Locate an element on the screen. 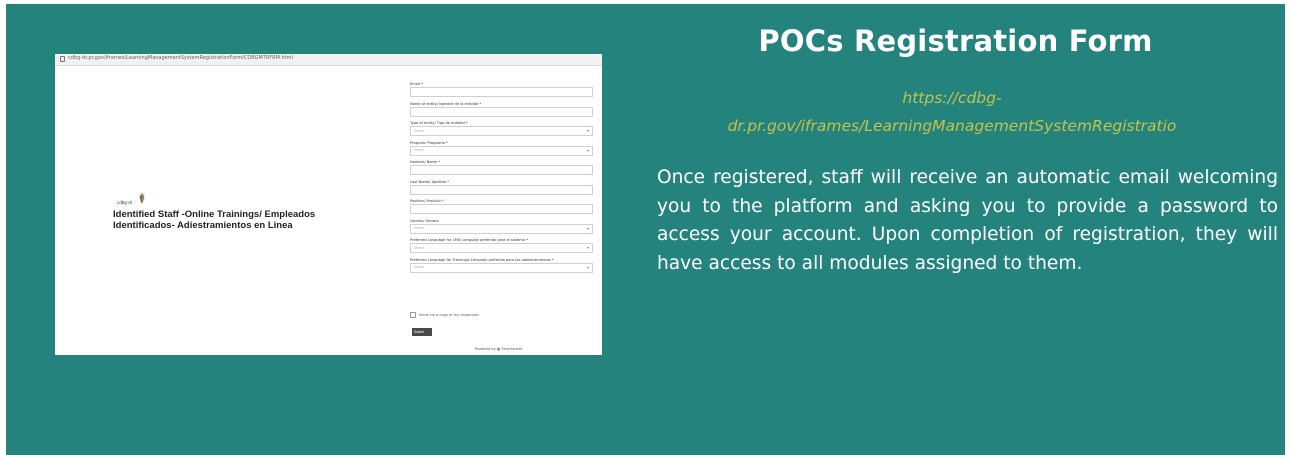 This screenshot has height=455, width=1291. form-field: Name of entity/ Nombre de la entidad * is located at coordinates (501, 112).